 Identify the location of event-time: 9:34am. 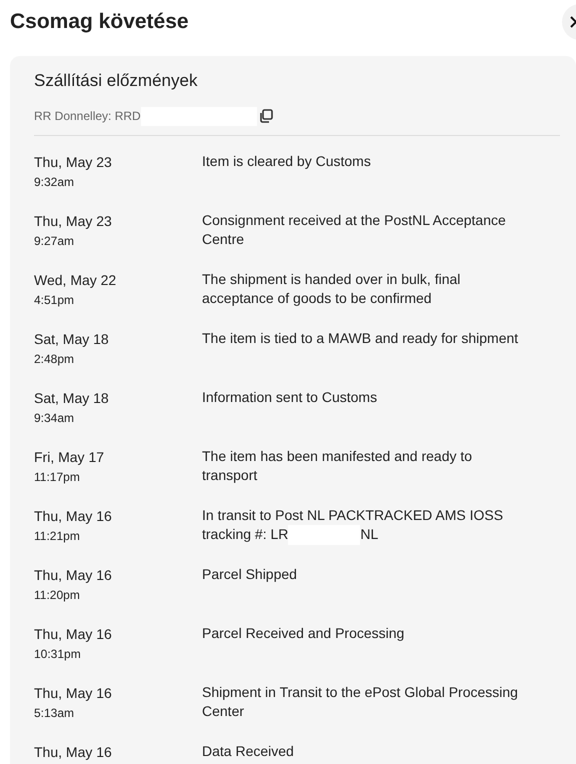
(55, 418).